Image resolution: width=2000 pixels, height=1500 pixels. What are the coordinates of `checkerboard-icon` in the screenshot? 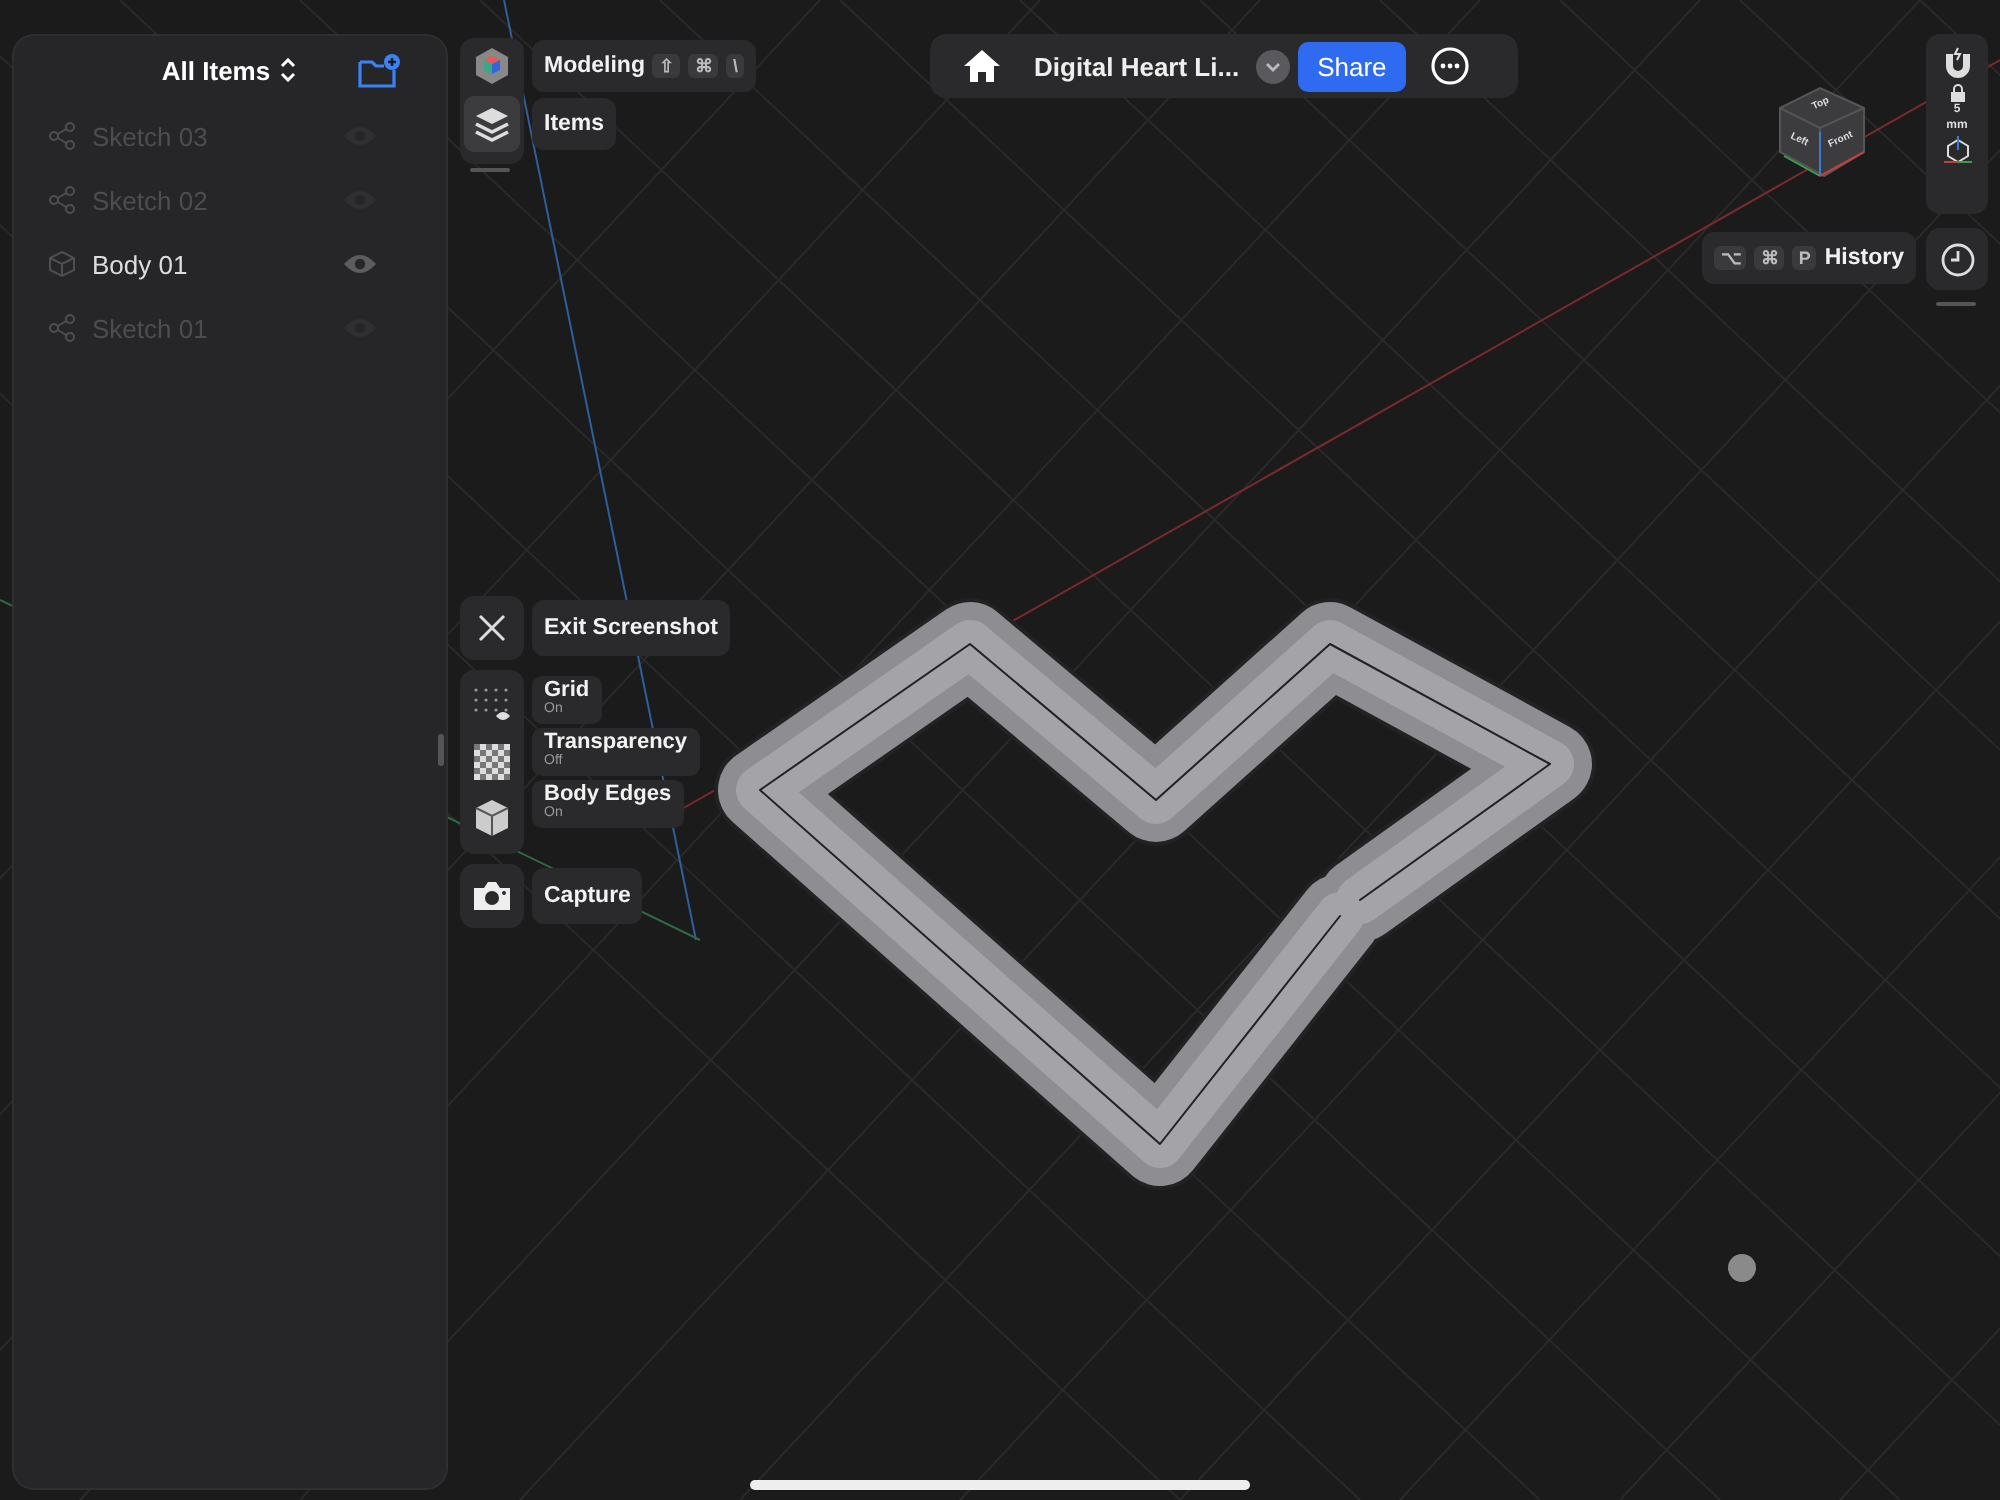 It's located at (492, 762).